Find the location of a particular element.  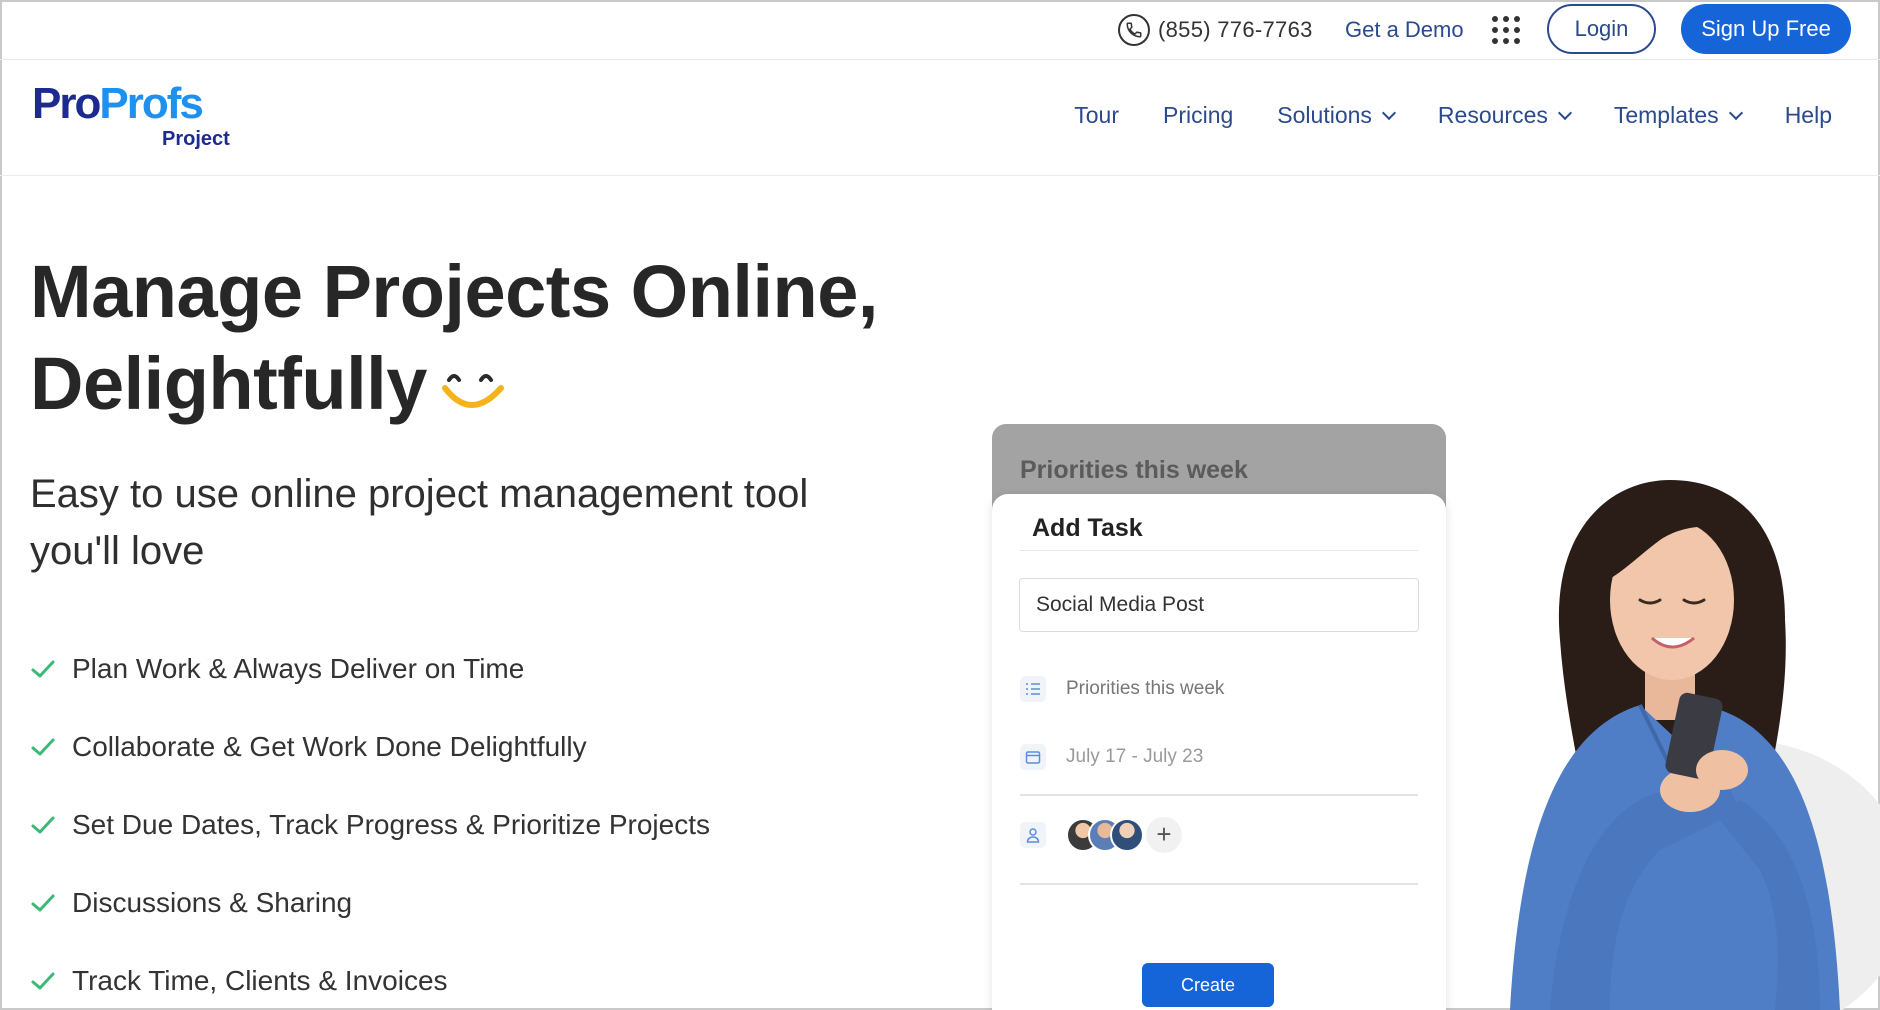

feature-item: Discussions & Sharing is located at coordinates (370, 903).